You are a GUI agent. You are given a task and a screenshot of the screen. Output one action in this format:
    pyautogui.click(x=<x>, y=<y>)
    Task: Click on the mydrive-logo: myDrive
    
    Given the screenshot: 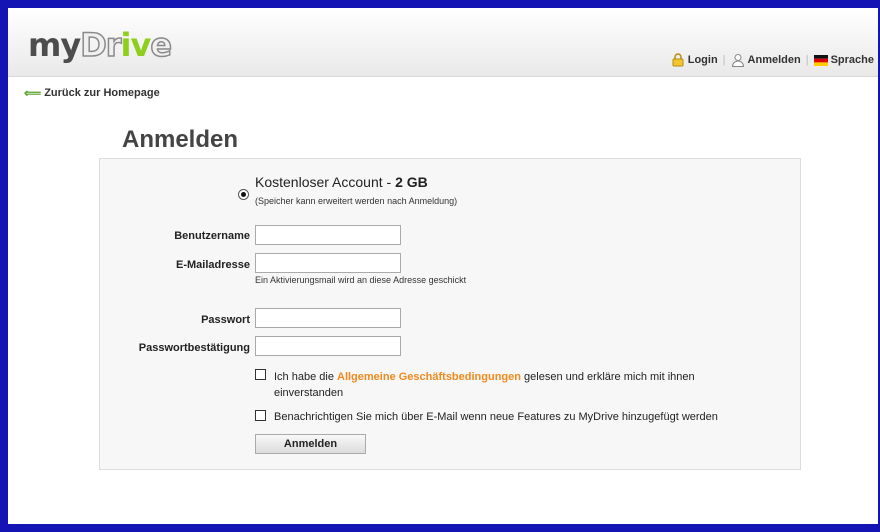 What is the action you would take?
    pyautogui.click(x=100, y=45)
    